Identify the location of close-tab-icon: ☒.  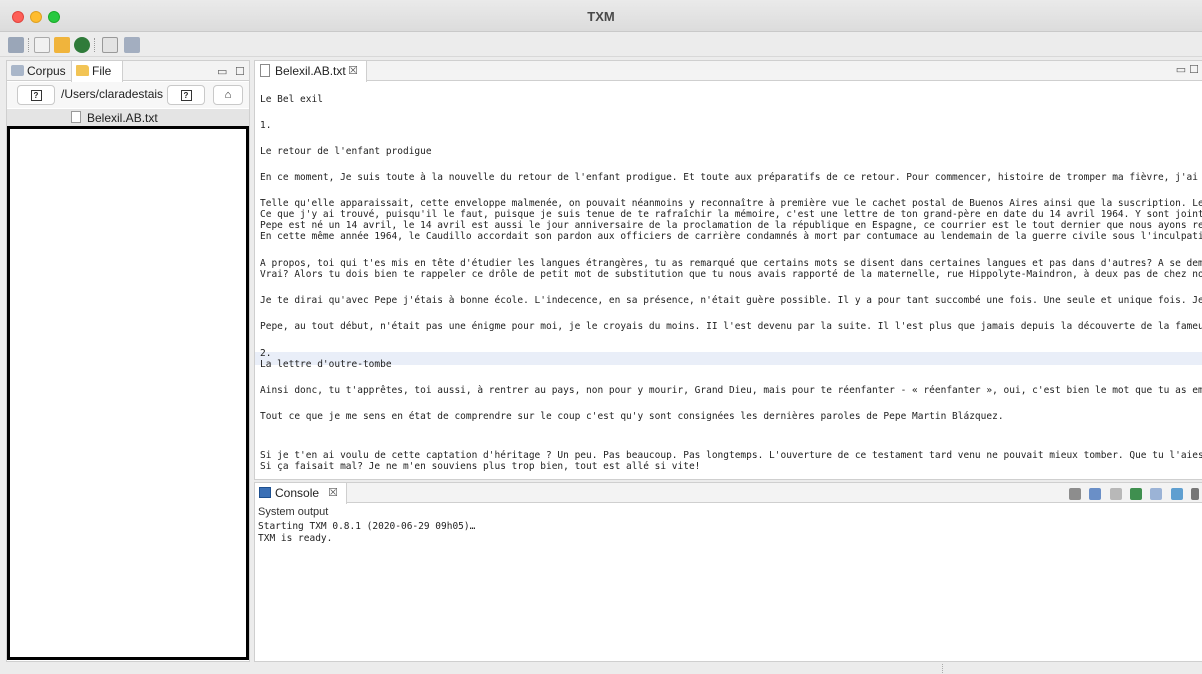
(353, 70).